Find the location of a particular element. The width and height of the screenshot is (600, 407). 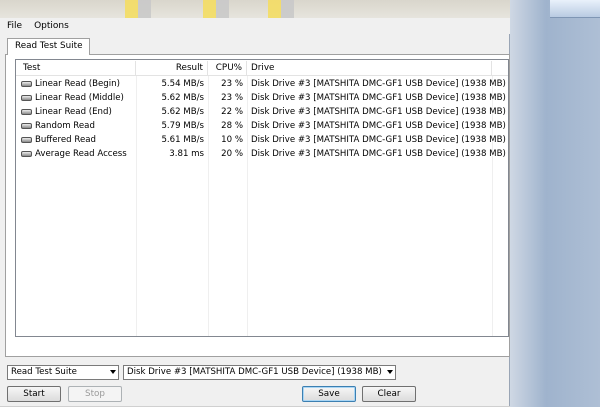

list-header: Test Result CPU% Drive is located at coordinates (262, 68).